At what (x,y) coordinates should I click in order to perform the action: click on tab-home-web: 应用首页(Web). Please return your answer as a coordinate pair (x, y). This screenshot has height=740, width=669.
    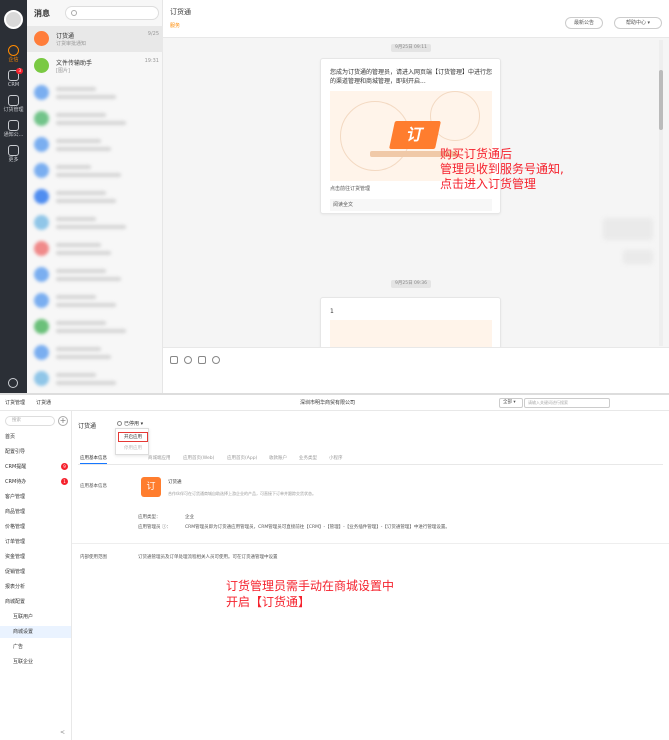
    Looking at the image, I should click on (198, 458).